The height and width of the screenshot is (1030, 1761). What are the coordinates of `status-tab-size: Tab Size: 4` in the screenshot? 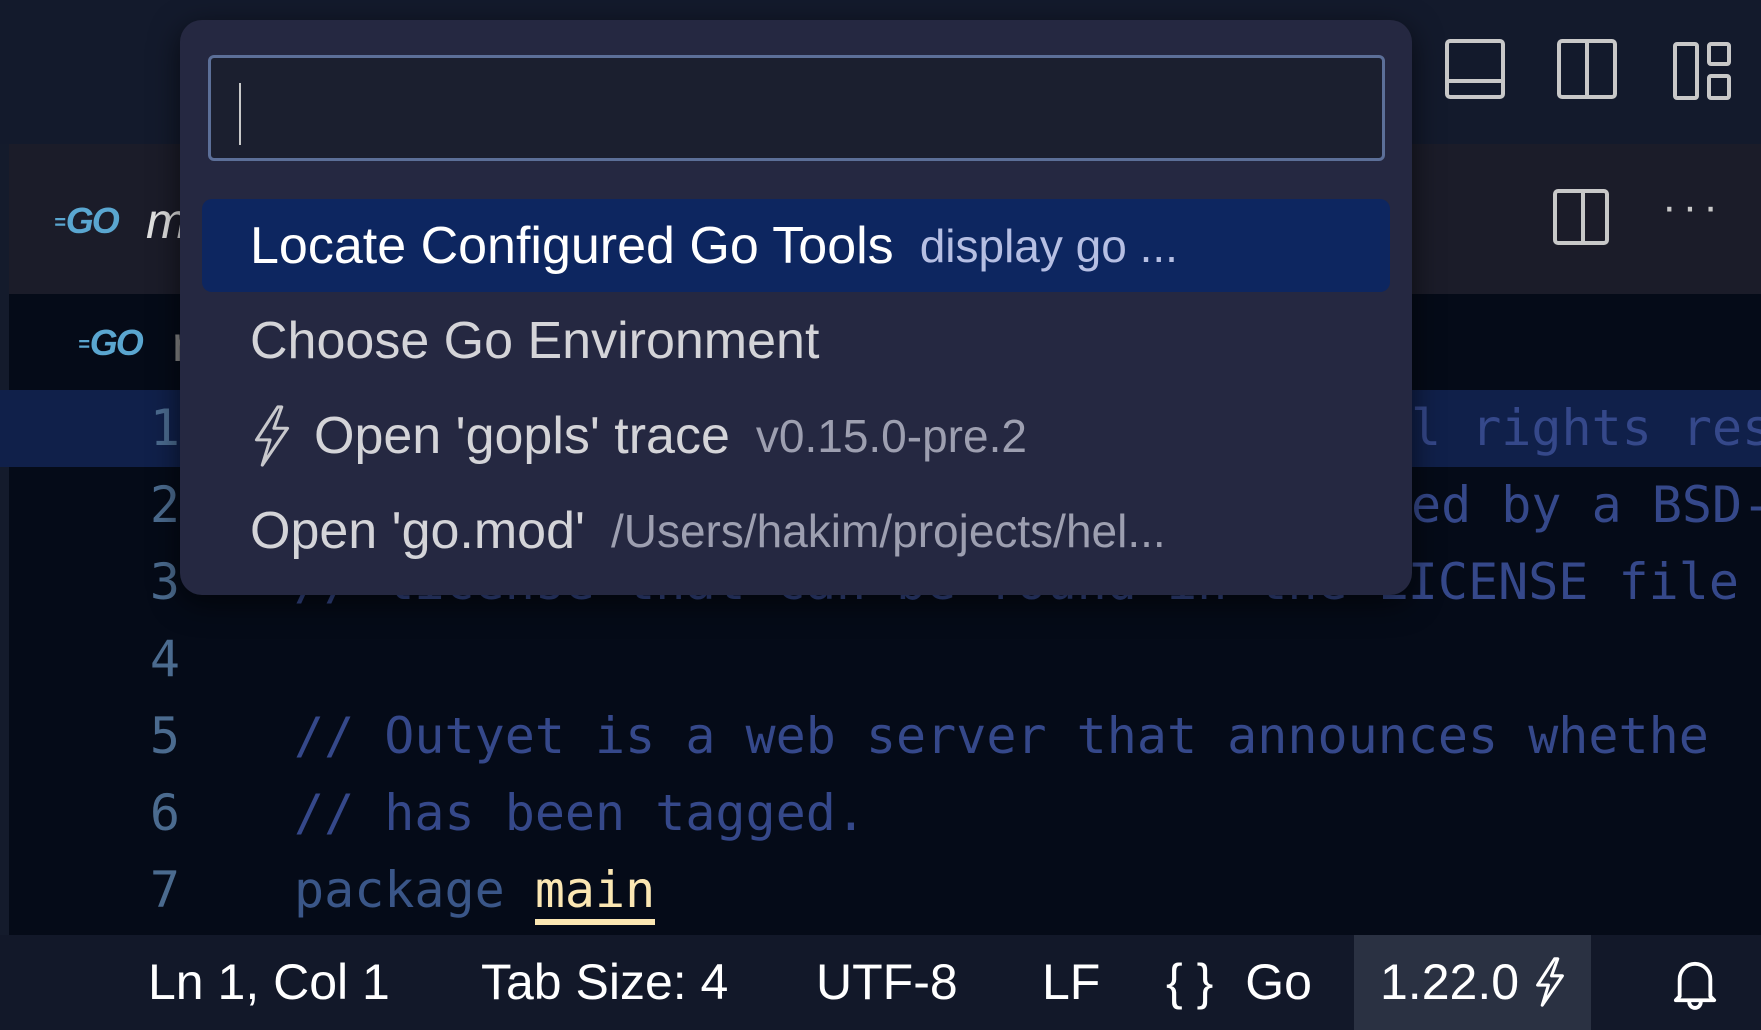 It's located at (604, 982).